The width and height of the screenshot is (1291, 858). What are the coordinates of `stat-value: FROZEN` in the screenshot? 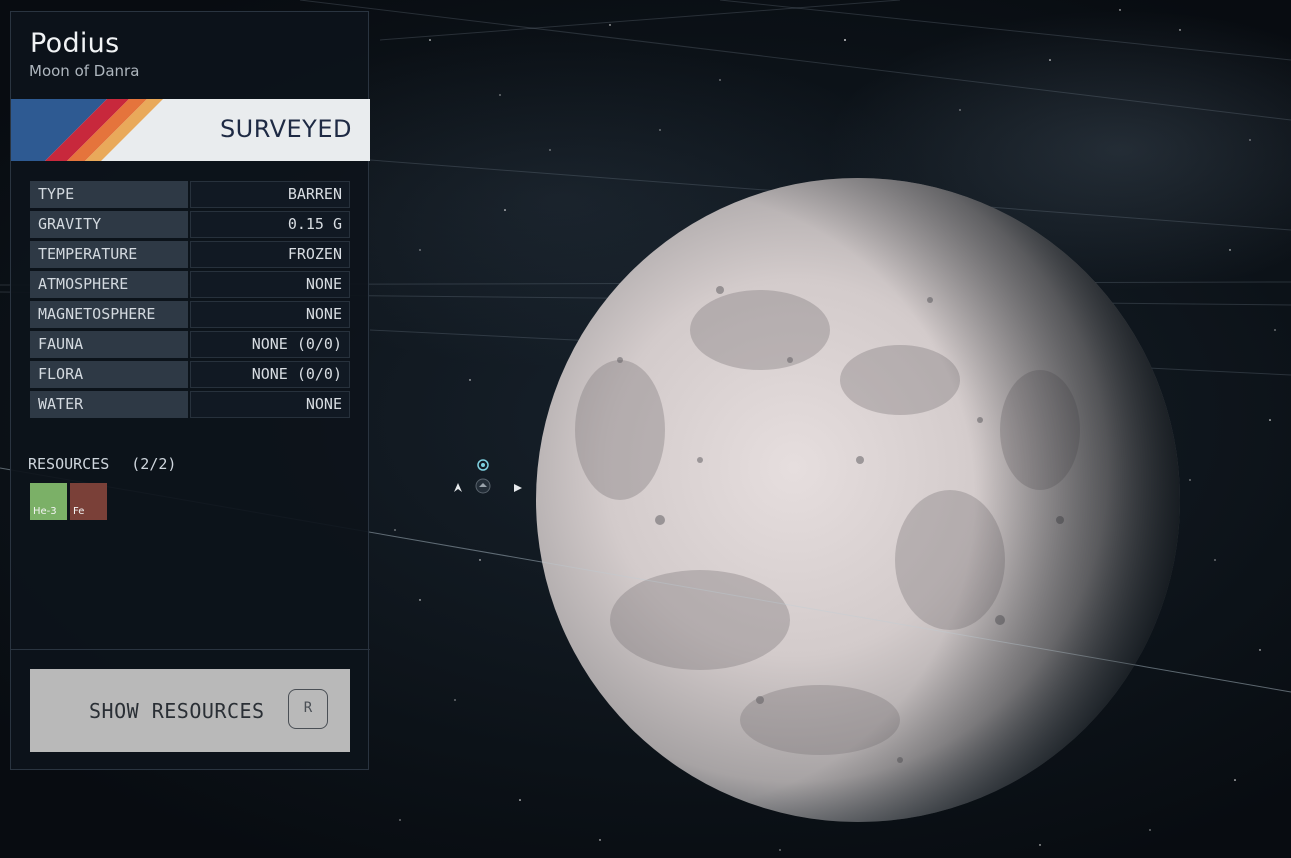 It's located at (270, 254).